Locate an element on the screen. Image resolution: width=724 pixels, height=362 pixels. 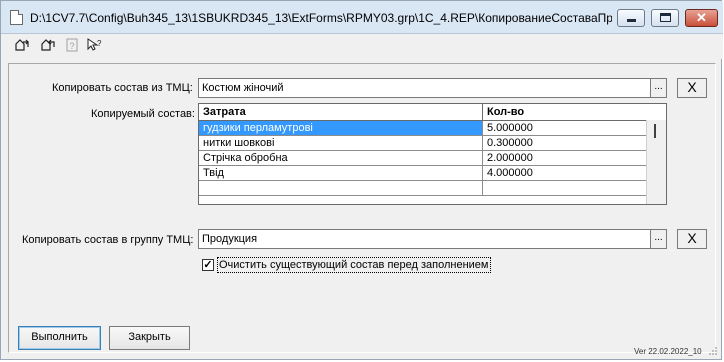
clear-existing-checkbox: ✓ is located at coordinates (208, 265).